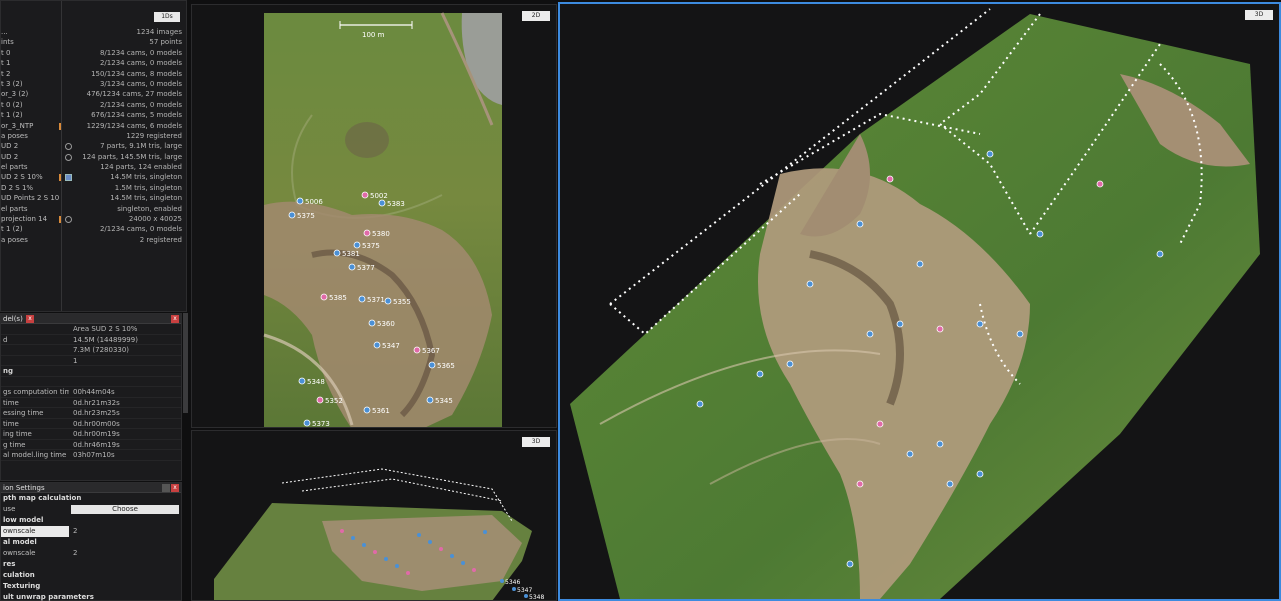 The width and height of the screenshot is (1281, 601). I want to click on project-row: el parts singleton, enabled, so click(93, 209).